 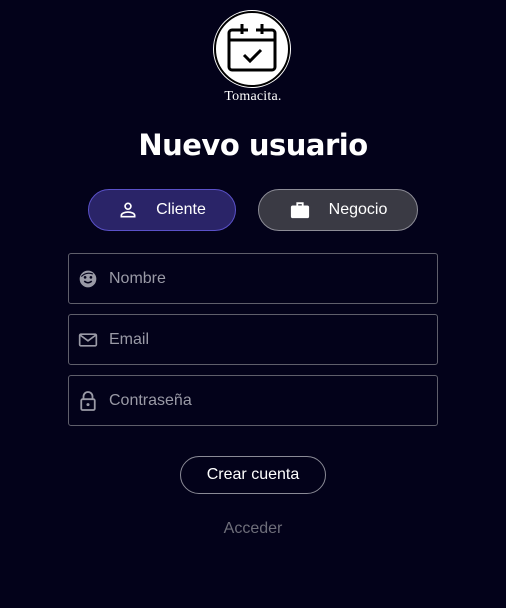 I want to click on lock-icon, so click(x=88, y=400).